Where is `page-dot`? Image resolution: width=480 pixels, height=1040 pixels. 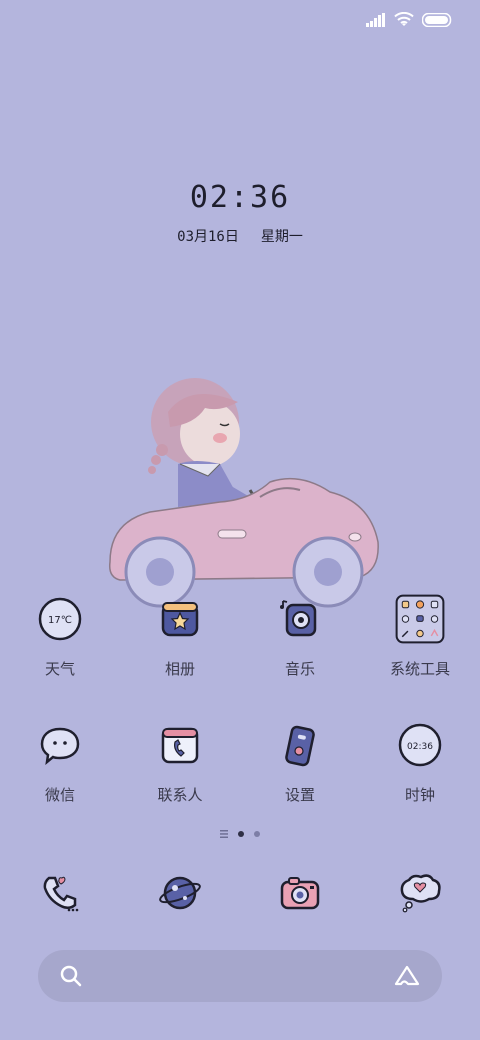 page-dot is located at coordinates (257, 834).